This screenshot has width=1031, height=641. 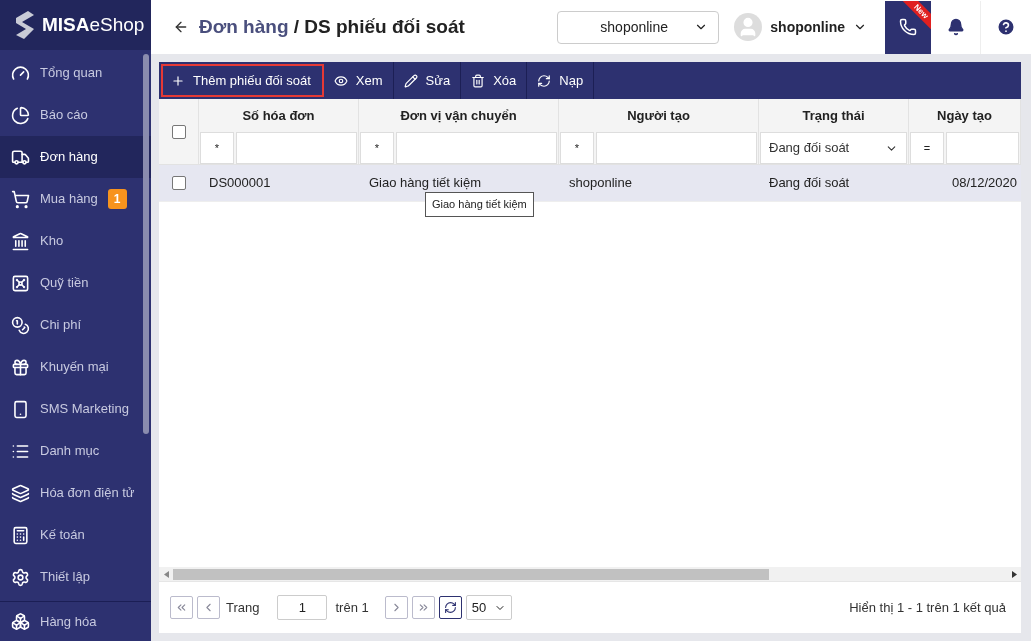 What do you see at coordinates (458, 115) in the screenshot?
I see `column-header: Đơn vị vận chuyển` at bounding box center [458, 115].